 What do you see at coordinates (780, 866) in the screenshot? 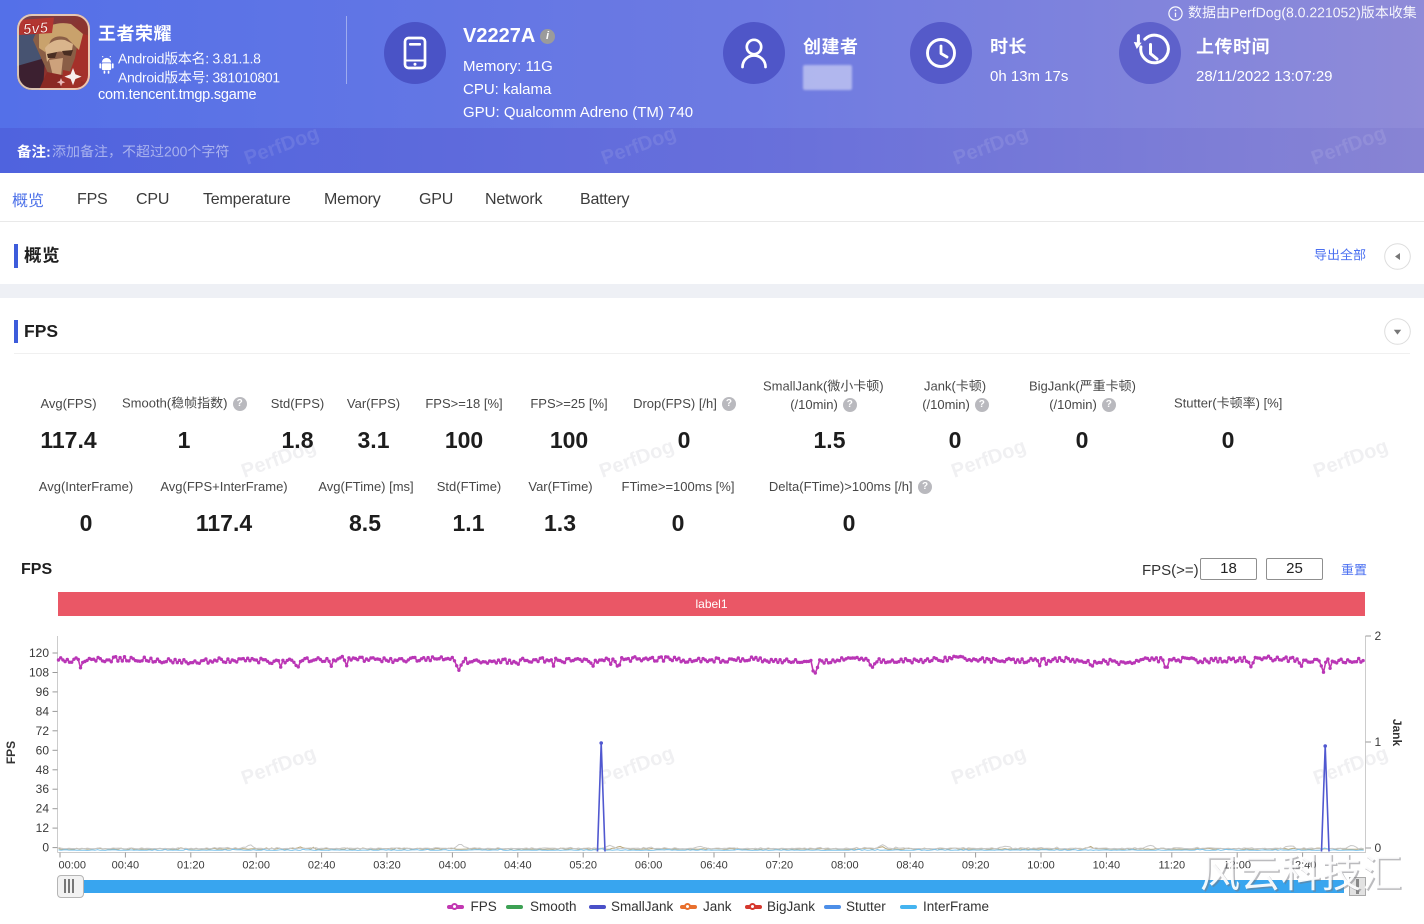
I see `svg-text: 07:20` at bounding box center [780, 866].